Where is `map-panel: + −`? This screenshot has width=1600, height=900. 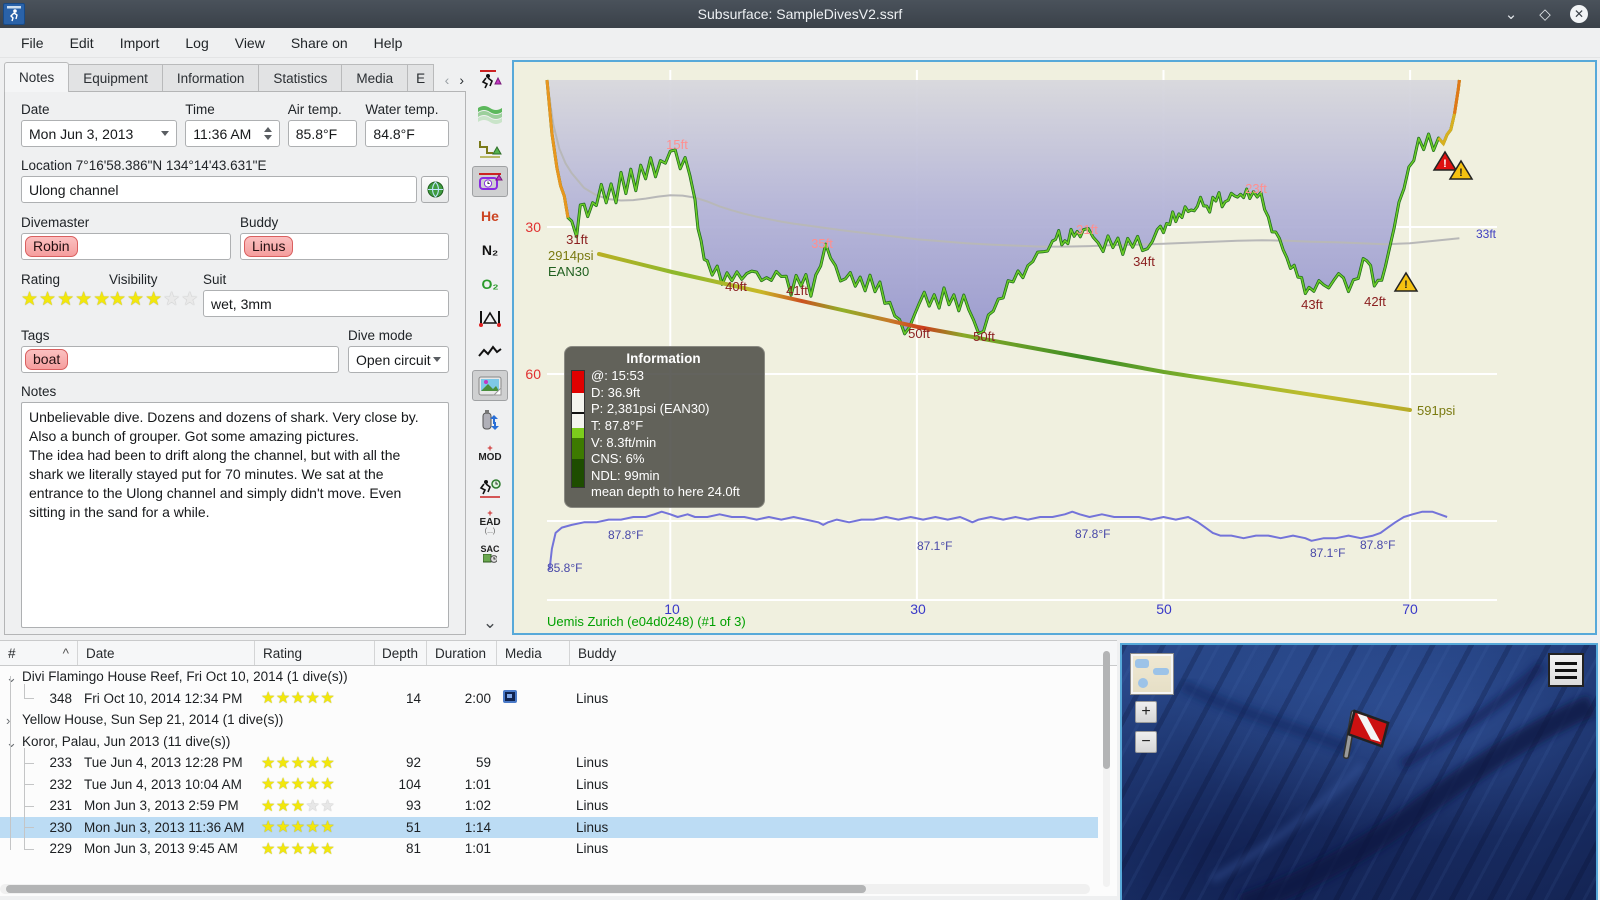 map-panel: + − is located at coordinates (1359, 771).